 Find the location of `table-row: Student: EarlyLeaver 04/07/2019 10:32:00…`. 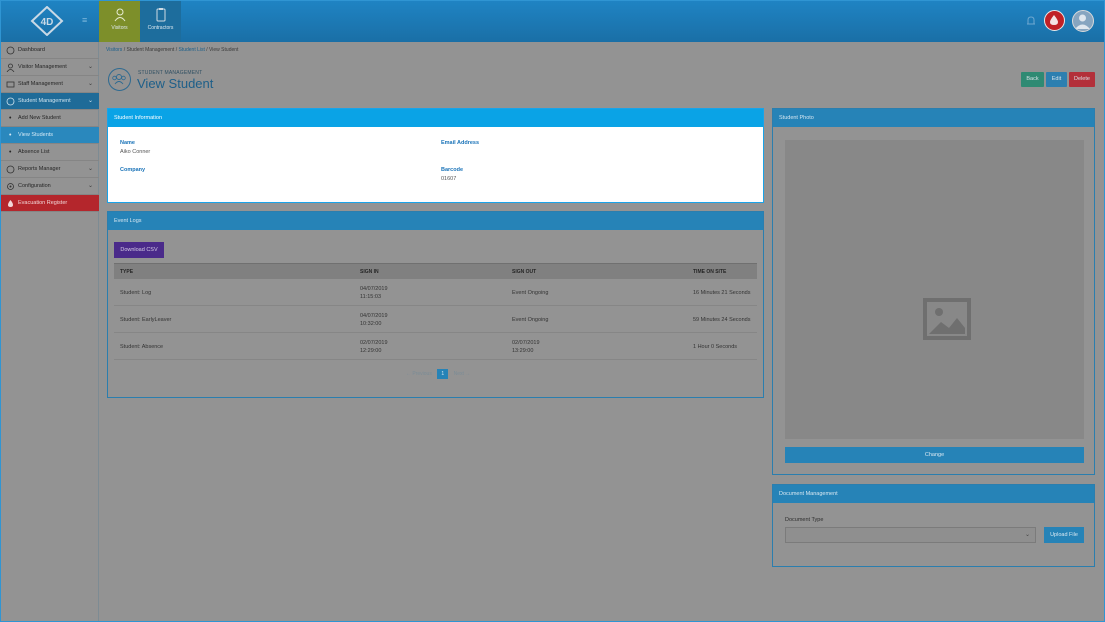

table-row: Student: EarlyLeaver 04/07/2019 10:32:00… is located at coordinates (435, 319).